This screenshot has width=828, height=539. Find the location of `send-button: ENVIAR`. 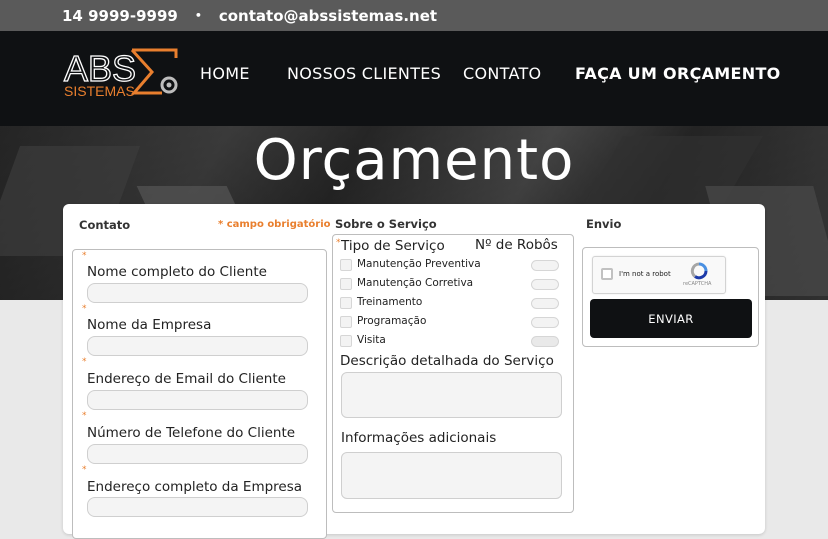

send-button: ENVIAR is located at coordinates (671, 318).